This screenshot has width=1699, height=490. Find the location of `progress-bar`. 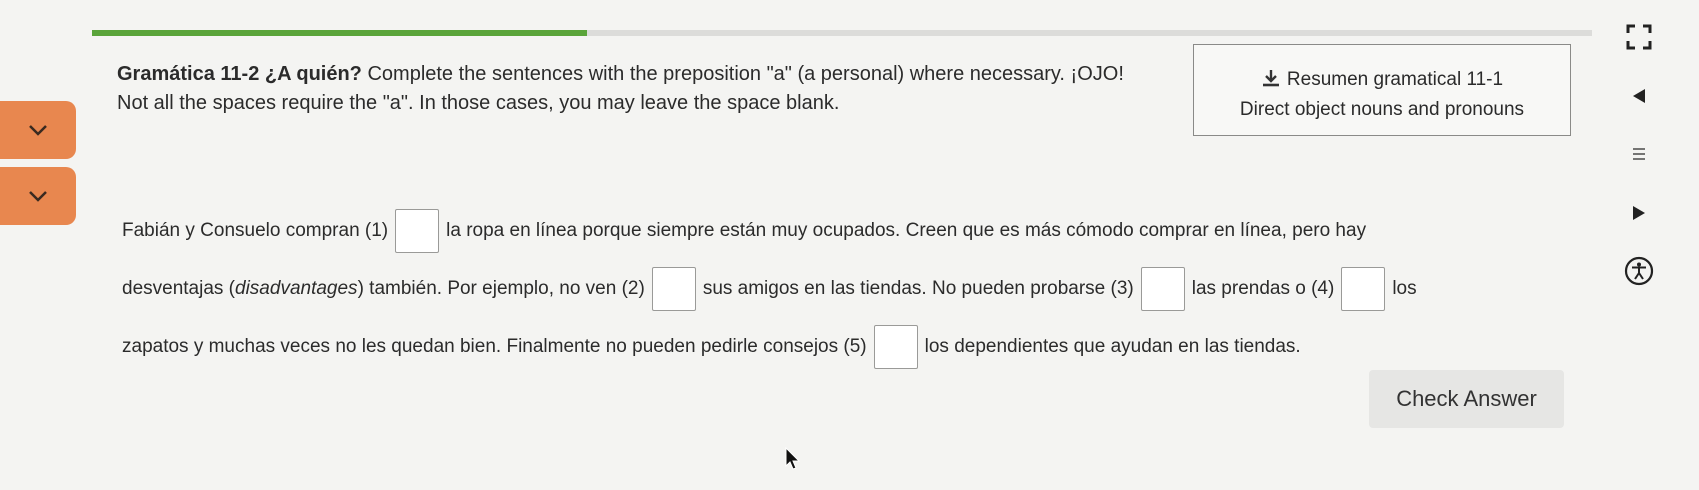

progress-bar is located at coordinates (842, 33).